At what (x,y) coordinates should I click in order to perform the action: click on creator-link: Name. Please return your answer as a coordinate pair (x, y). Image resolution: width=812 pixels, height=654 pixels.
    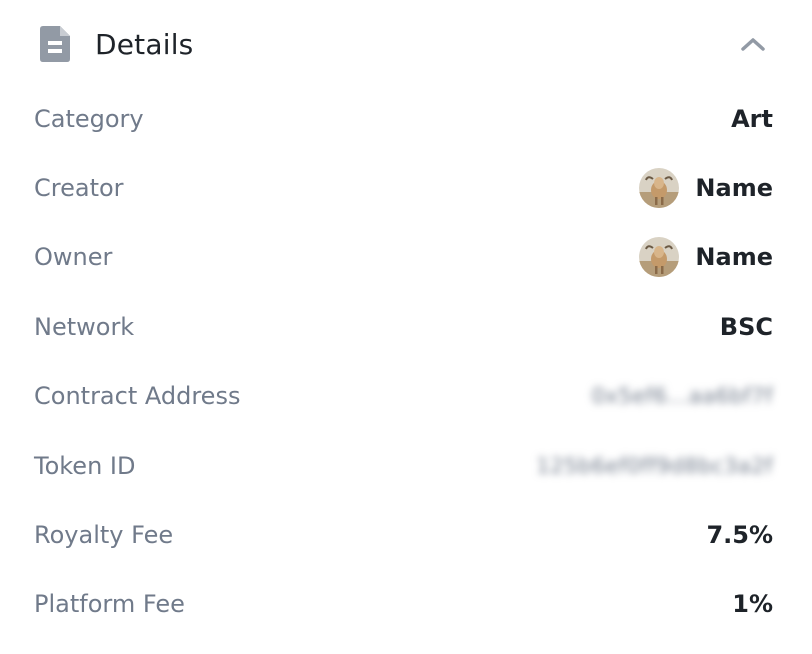
    Looking at the image, I should click on (706, 188).